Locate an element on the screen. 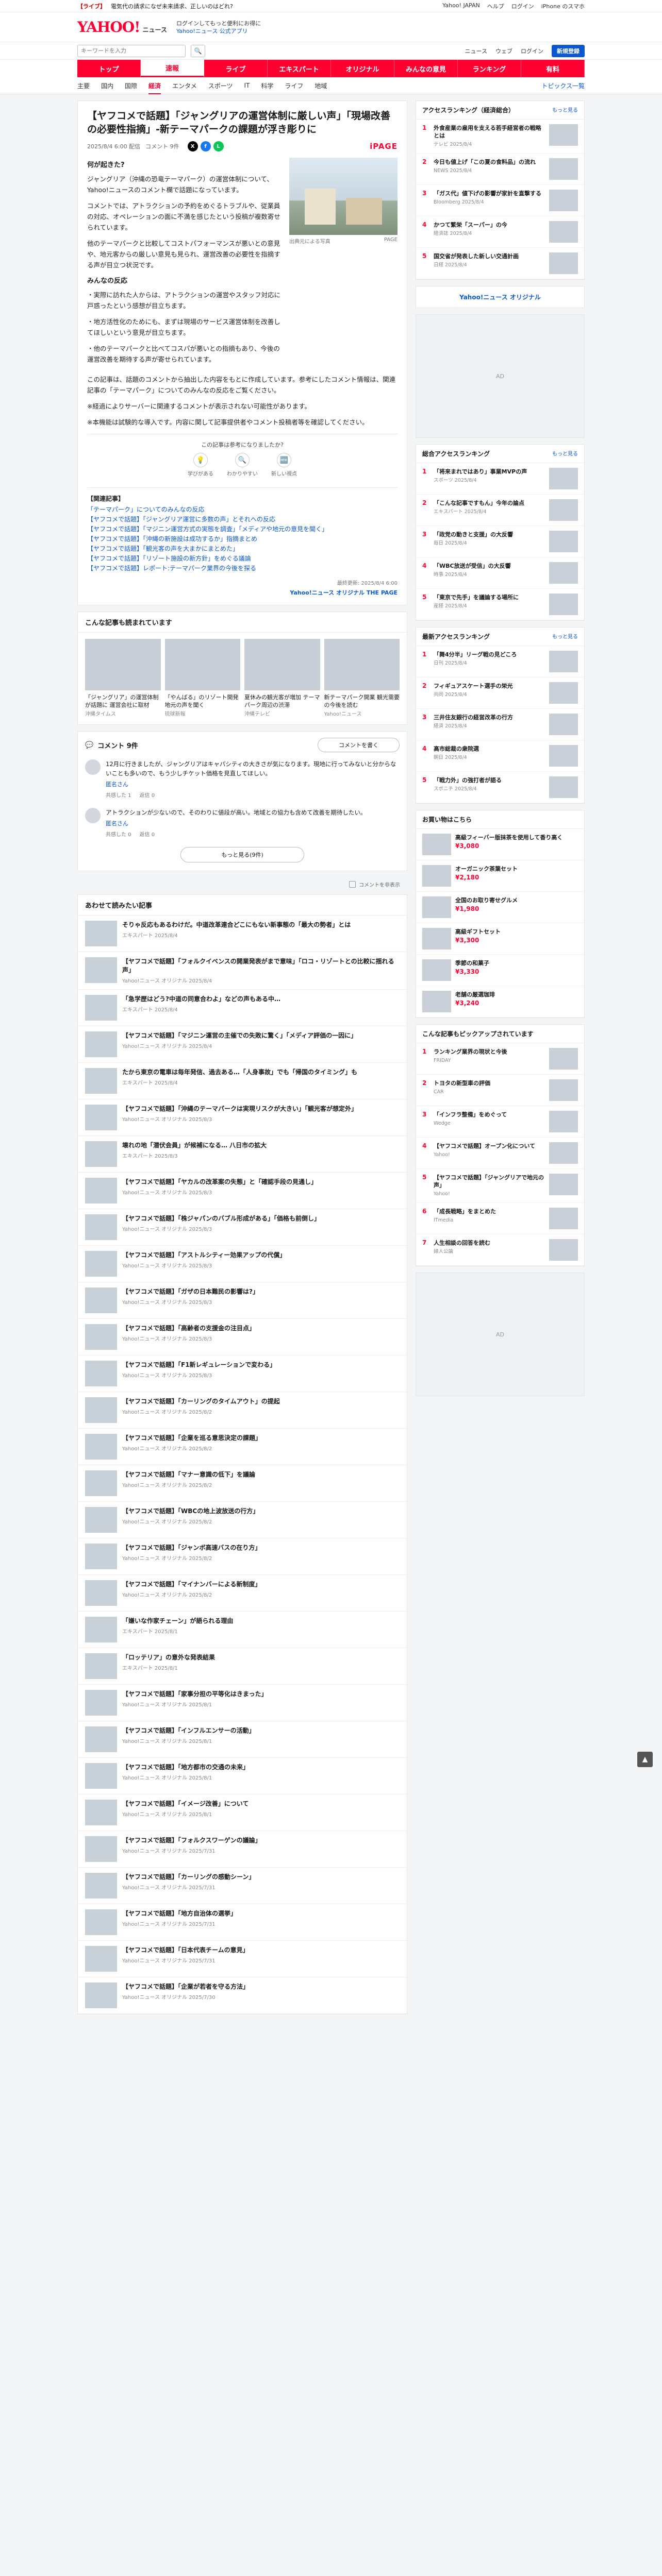 This screenshot has height=2576, width=662. article-source: Yahoo!ニュース オリジナル THE PAGE is located at coordinates (243, 592).